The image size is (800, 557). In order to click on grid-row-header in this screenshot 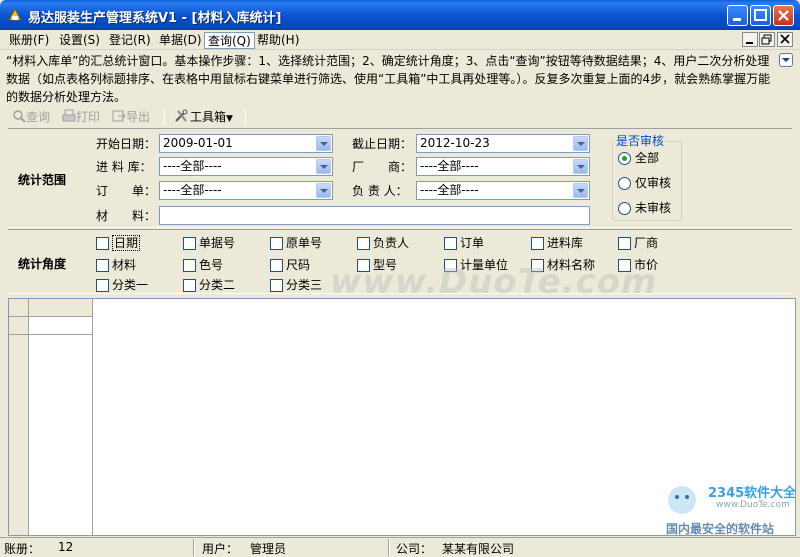, I will do `click(19, 326)`.